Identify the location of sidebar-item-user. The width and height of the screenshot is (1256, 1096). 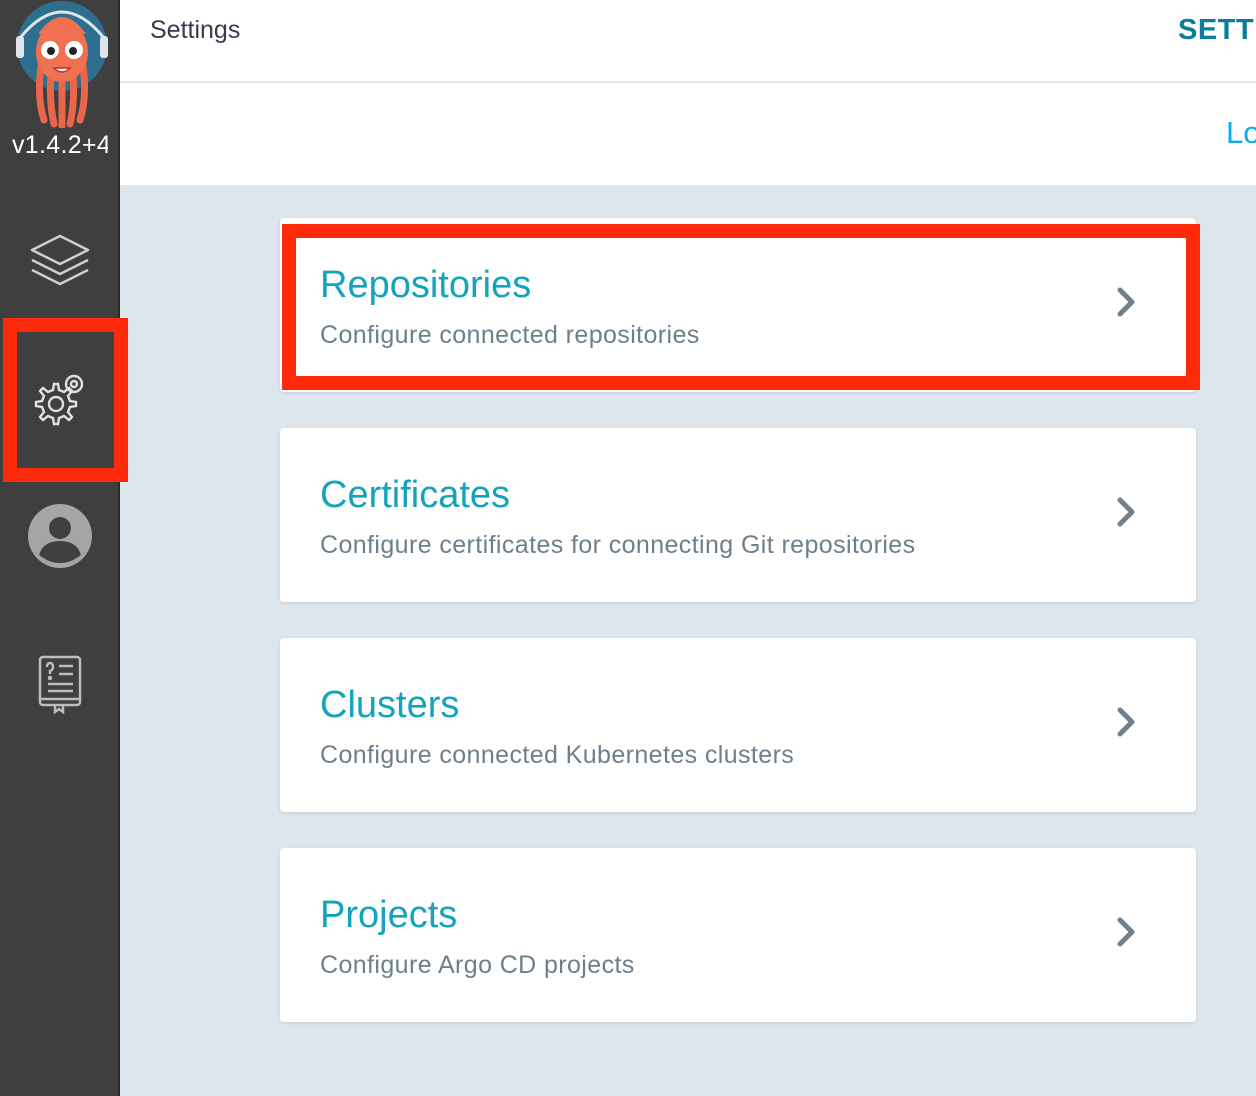
(60, 538).